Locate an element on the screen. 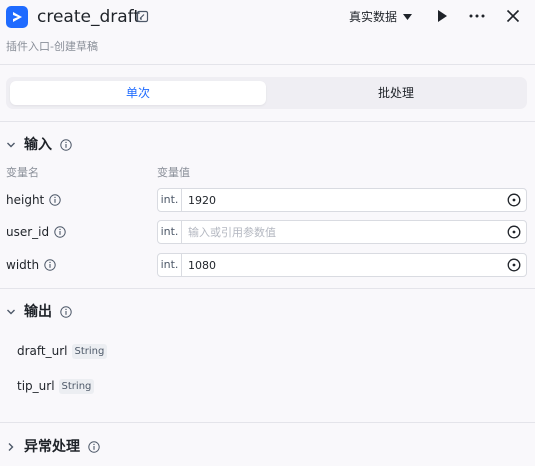  output-section-title: 输出 is located at coordinates (38, 312).